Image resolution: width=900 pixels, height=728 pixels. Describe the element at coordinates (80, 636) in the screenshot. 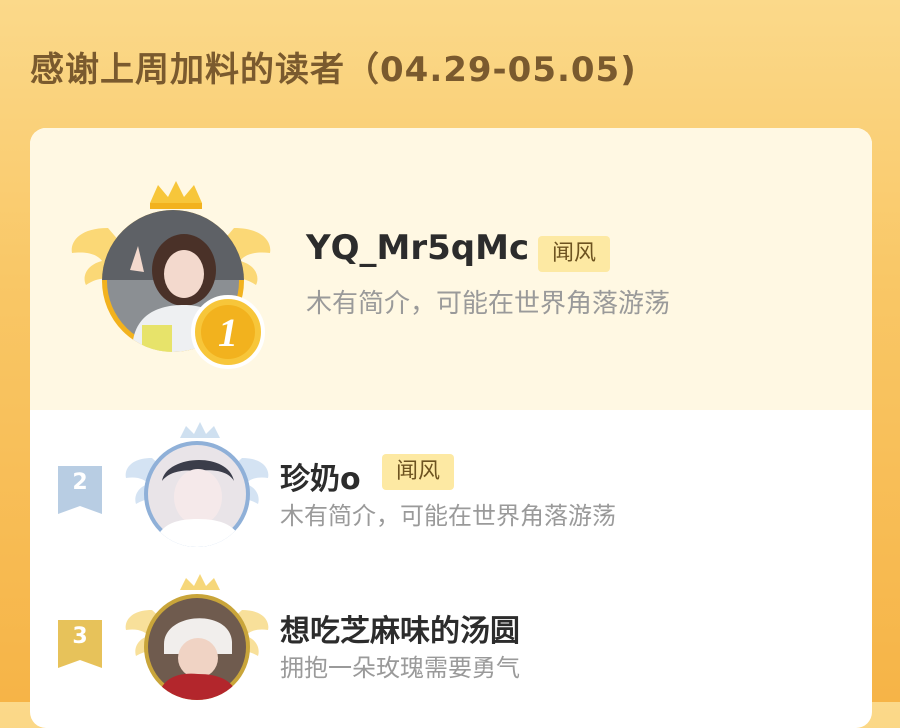

I see `rank-number: 3` at that location.